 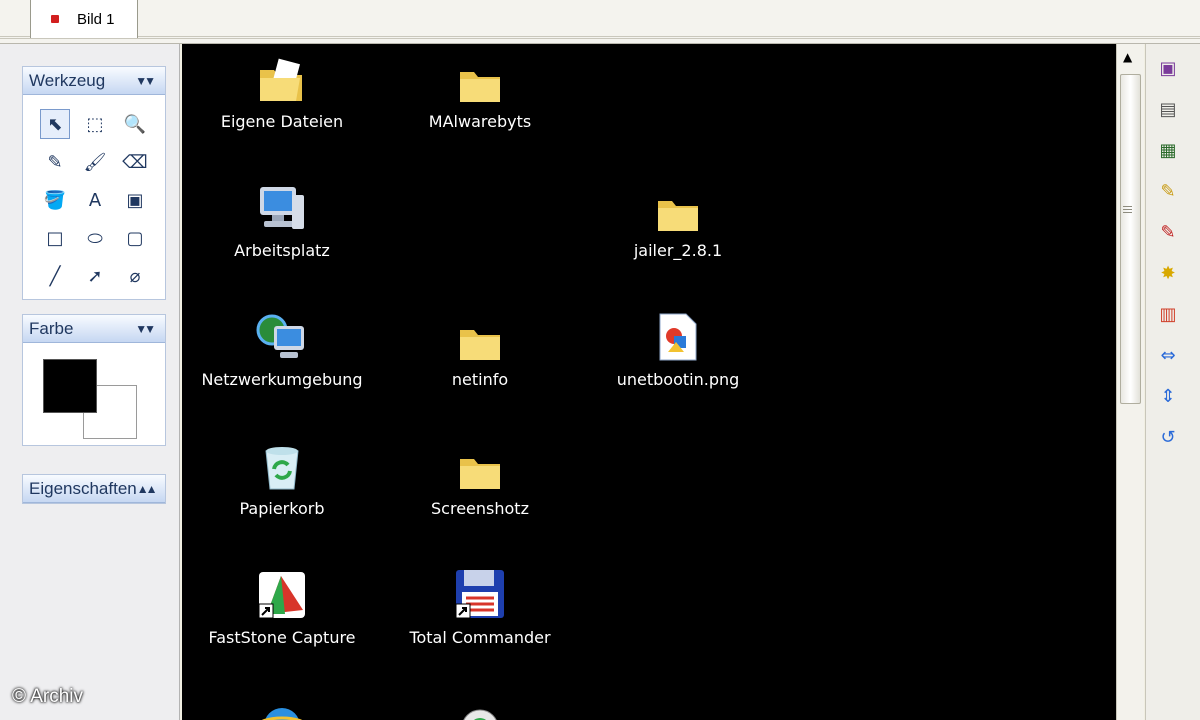 I want to click on desktop-icon-item: unetbootin.png, so click(x=678, y=349).